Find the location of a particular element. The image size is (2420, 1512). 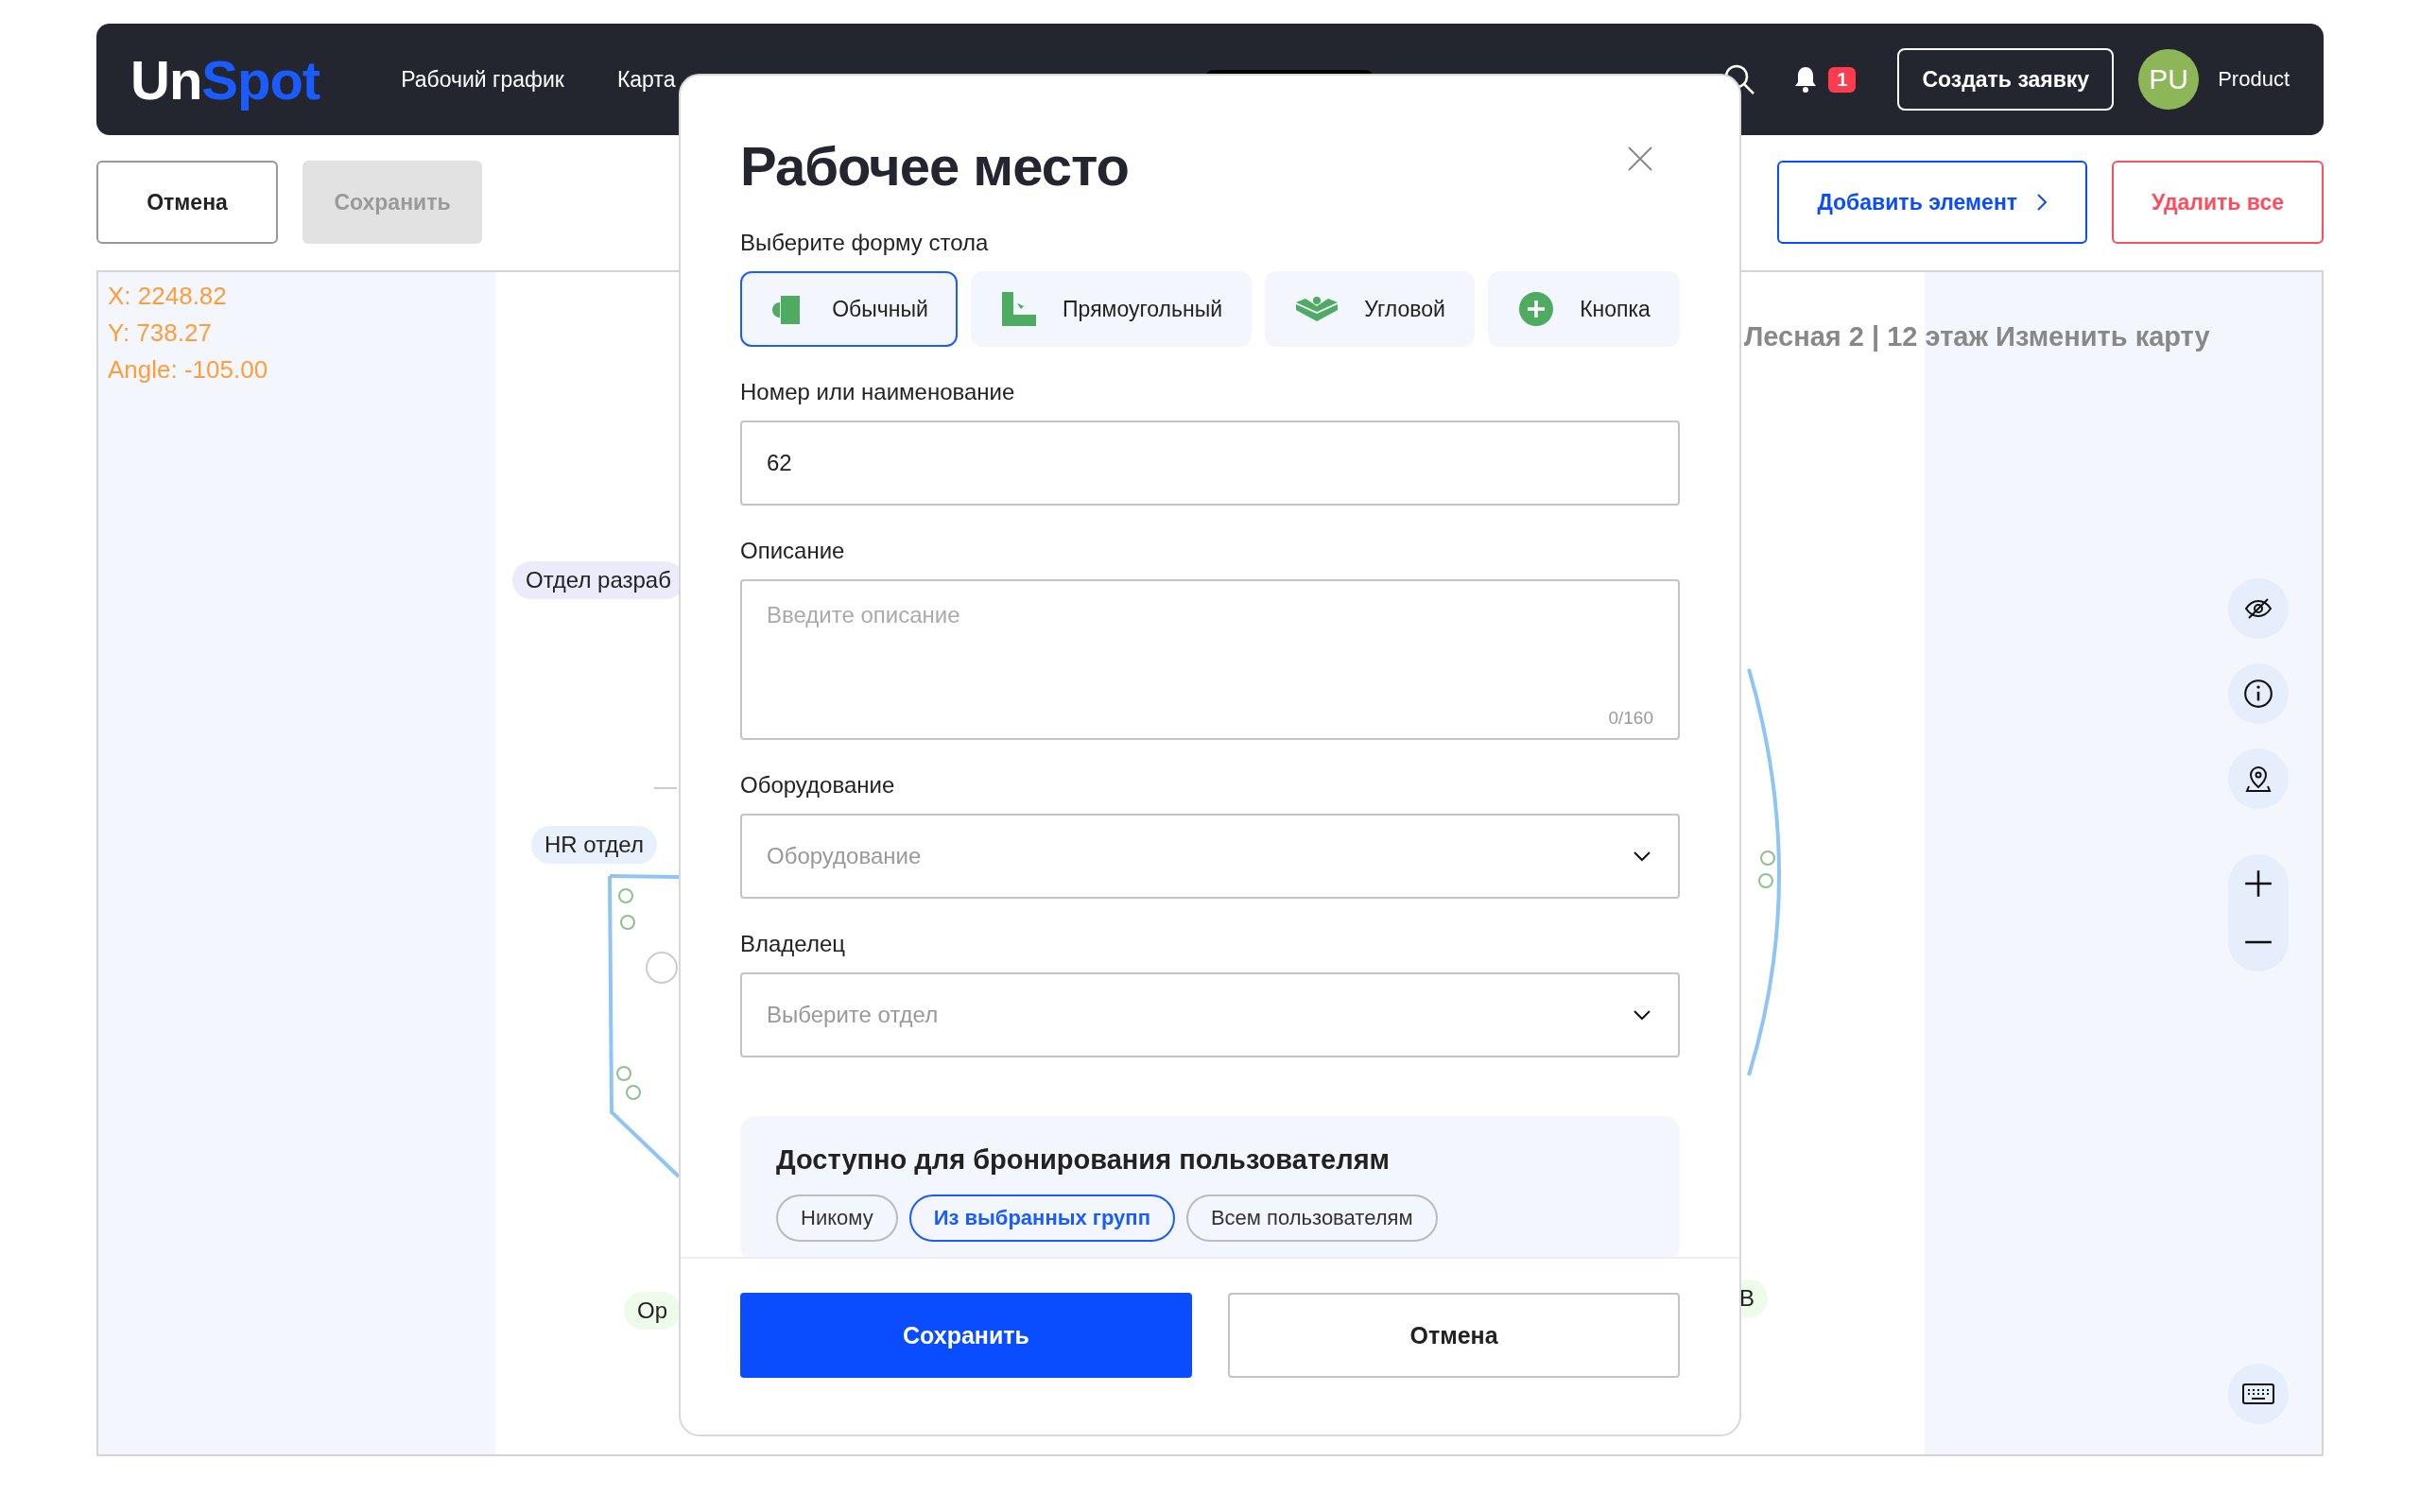

create-request-button: Создать заявку is located at coordinates (2006, 79).